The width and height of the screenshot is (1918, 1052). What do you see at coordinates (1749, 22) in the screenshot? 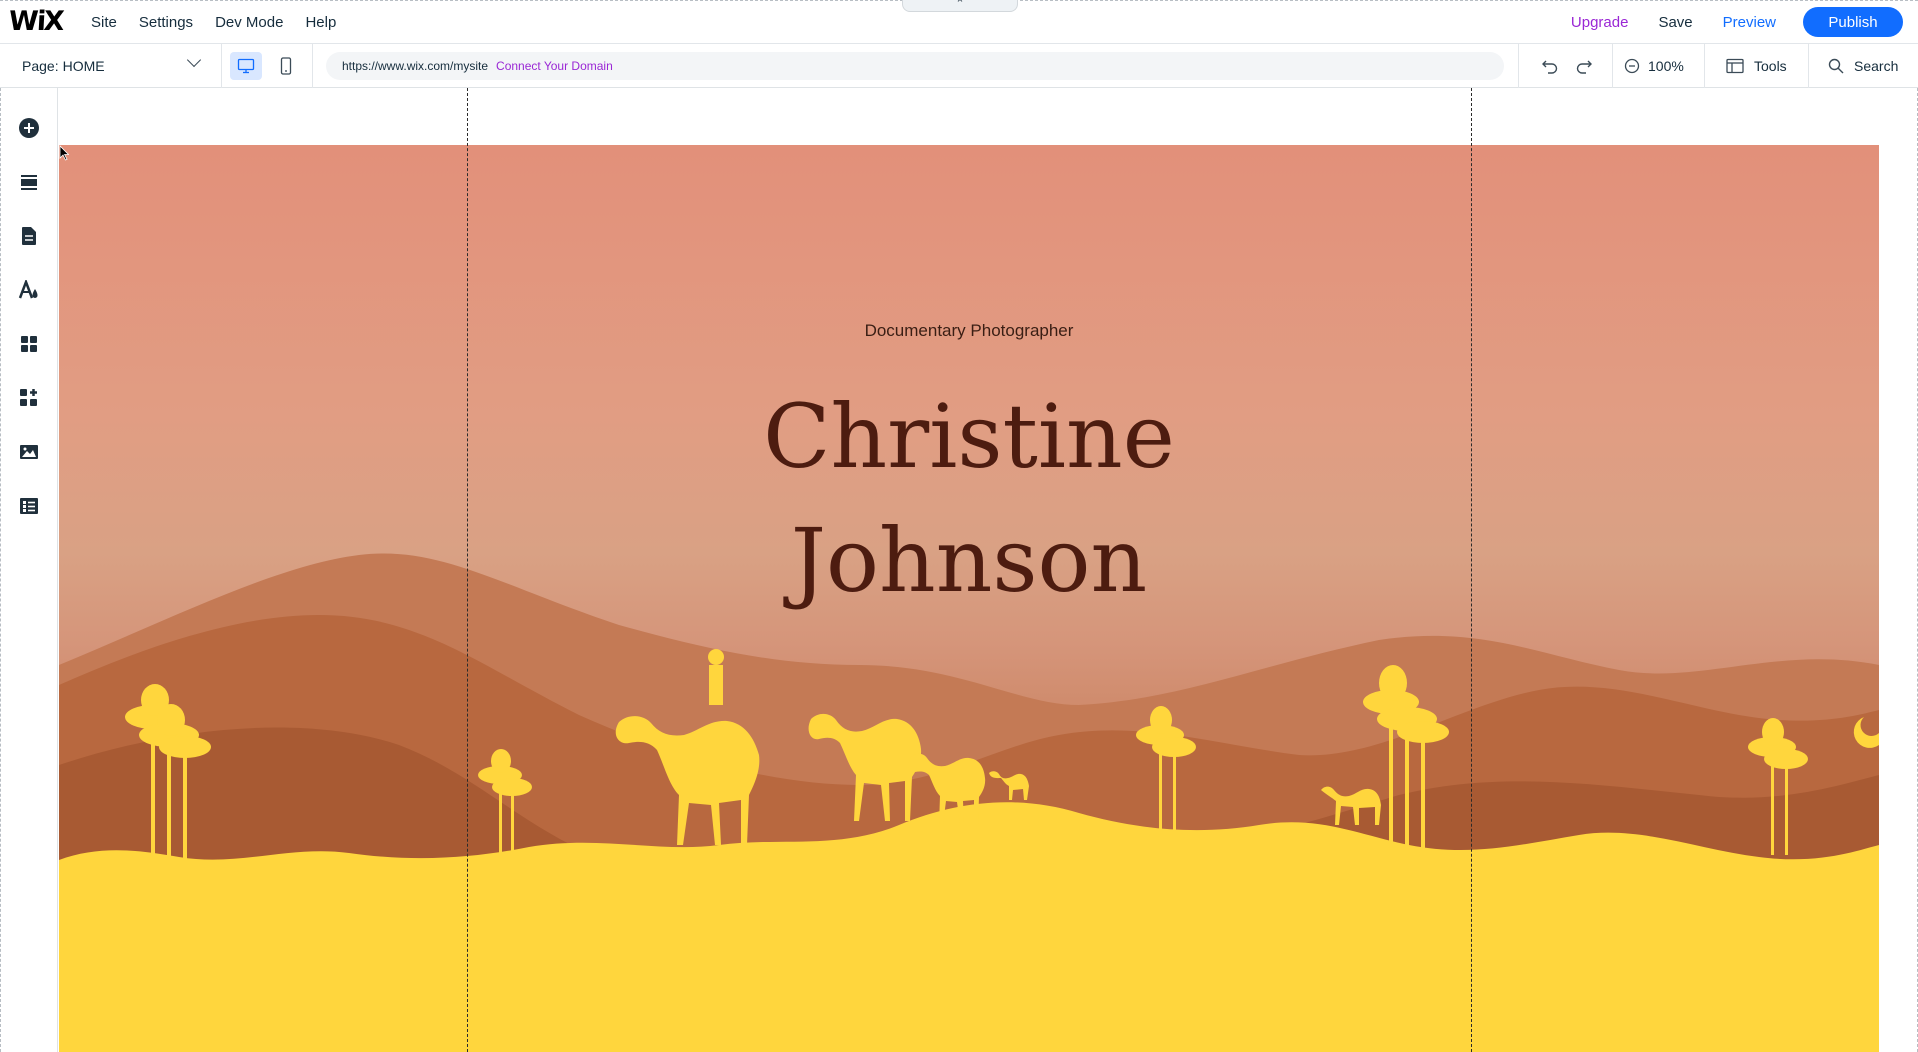
I see `preview-button: Preview` at bounding box center [1749, 22].